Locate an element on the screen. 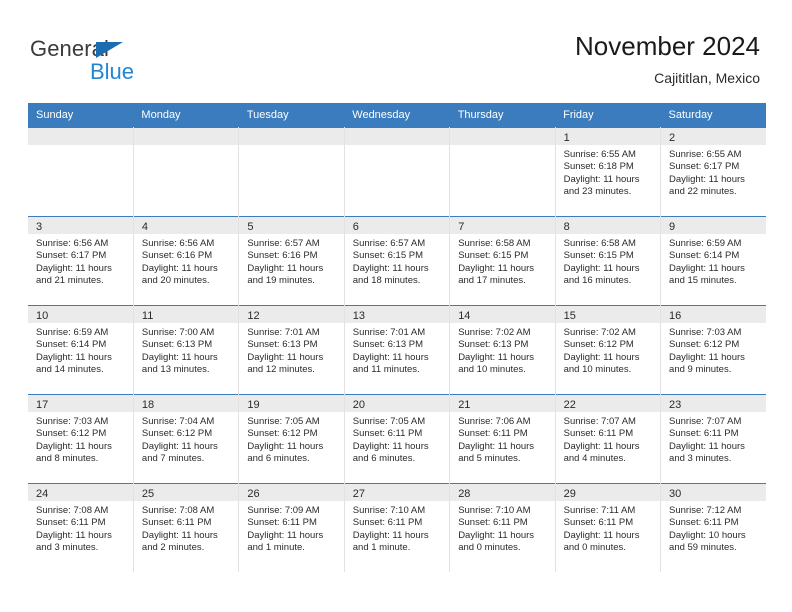  sunset-text: Sunset: 6:16 PM is located at coordinates (282, 256).